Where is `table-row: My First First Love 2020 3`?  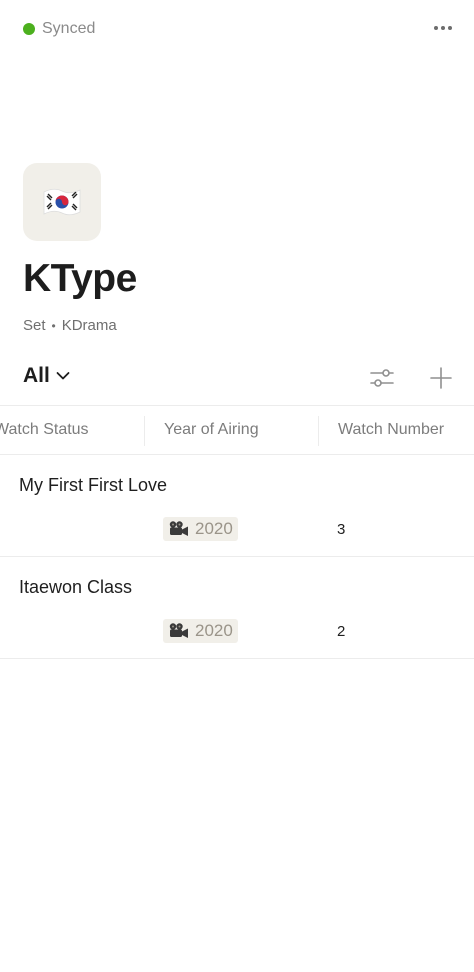
table-row: My First First Love 2020 3 is located at coordinates (237, 506).